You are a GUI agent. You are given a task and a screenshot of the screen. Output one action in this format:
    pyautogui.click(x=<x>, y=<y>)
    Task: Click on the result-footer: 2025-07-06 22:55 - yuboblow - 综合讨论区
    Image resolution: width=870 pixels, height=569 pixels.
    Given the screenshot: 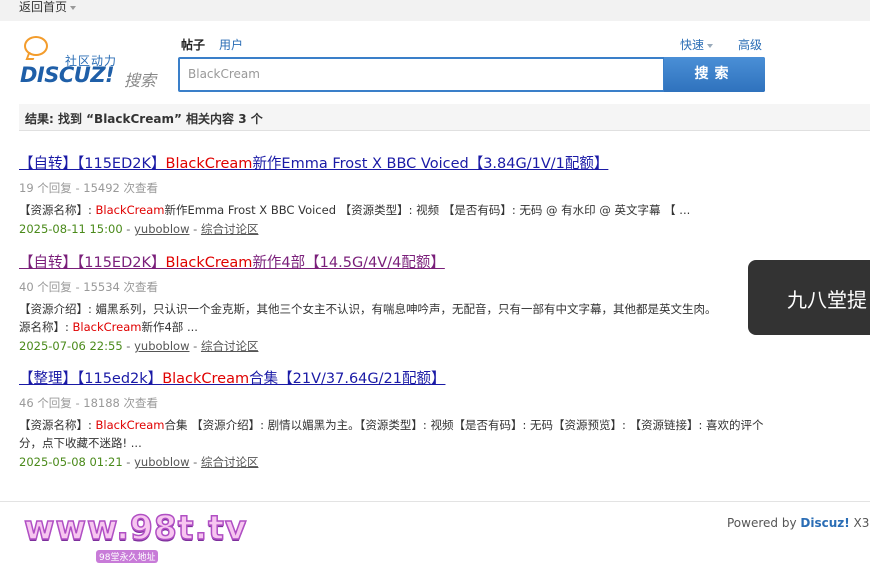 What is the action you would take?
    pyautogui.click(x=139, y=346)
    